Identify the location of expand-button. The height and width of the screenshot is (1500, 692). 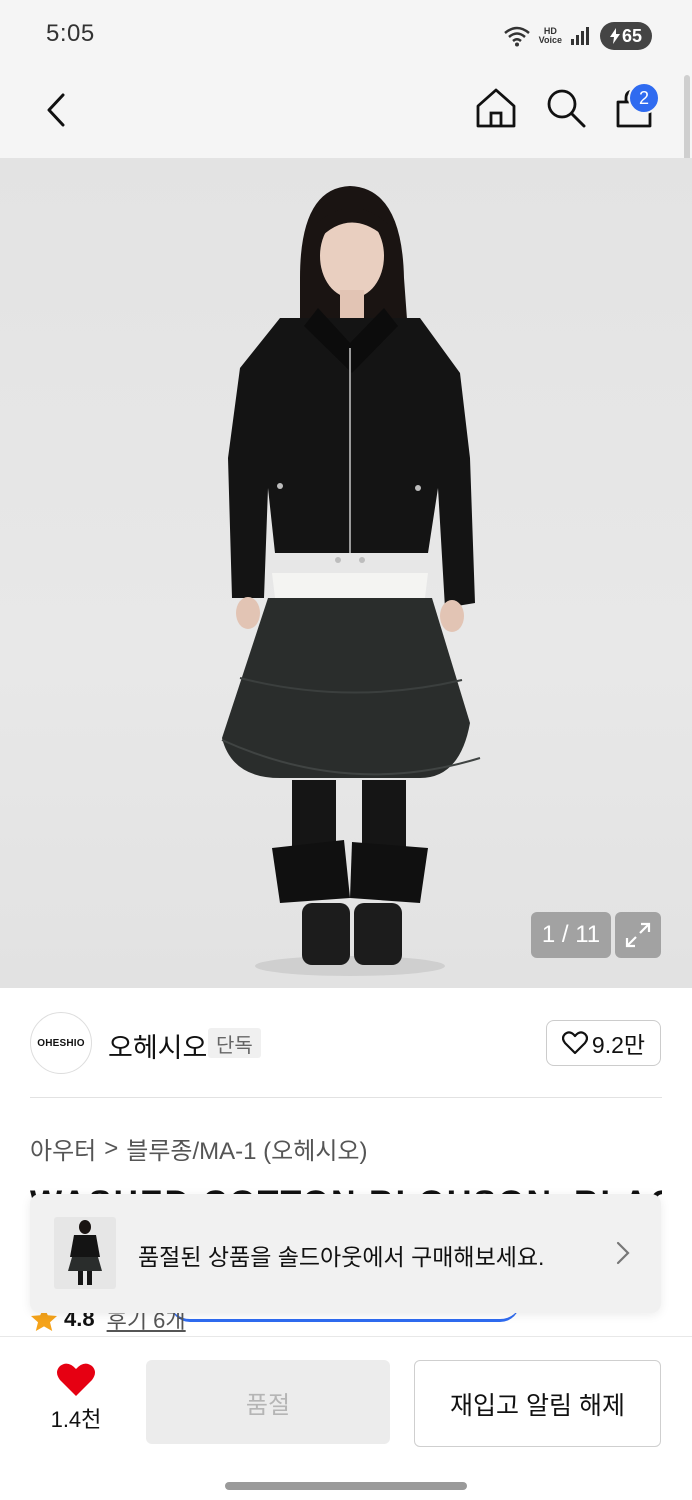
(638, 935).